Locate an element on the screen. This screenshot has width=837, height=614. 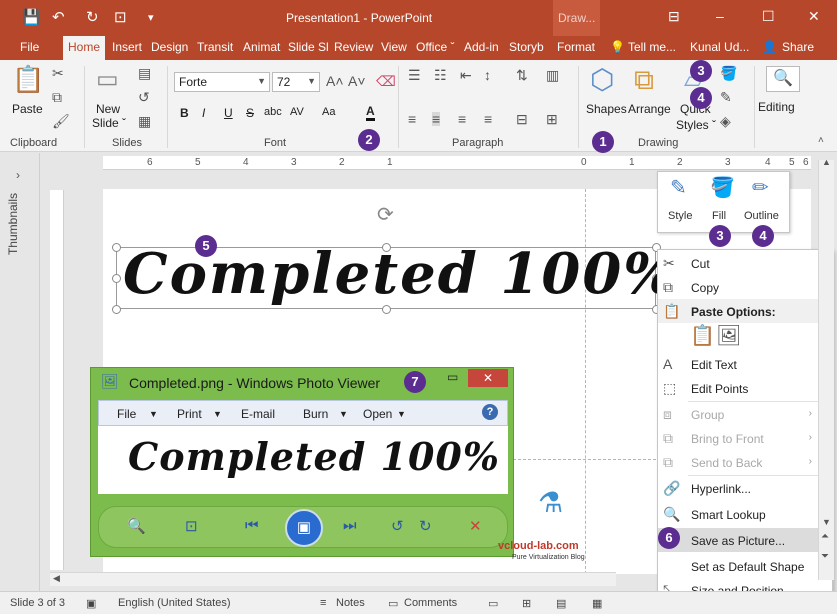
pv-close-button: ✕ is located at coordinates (488, 378).